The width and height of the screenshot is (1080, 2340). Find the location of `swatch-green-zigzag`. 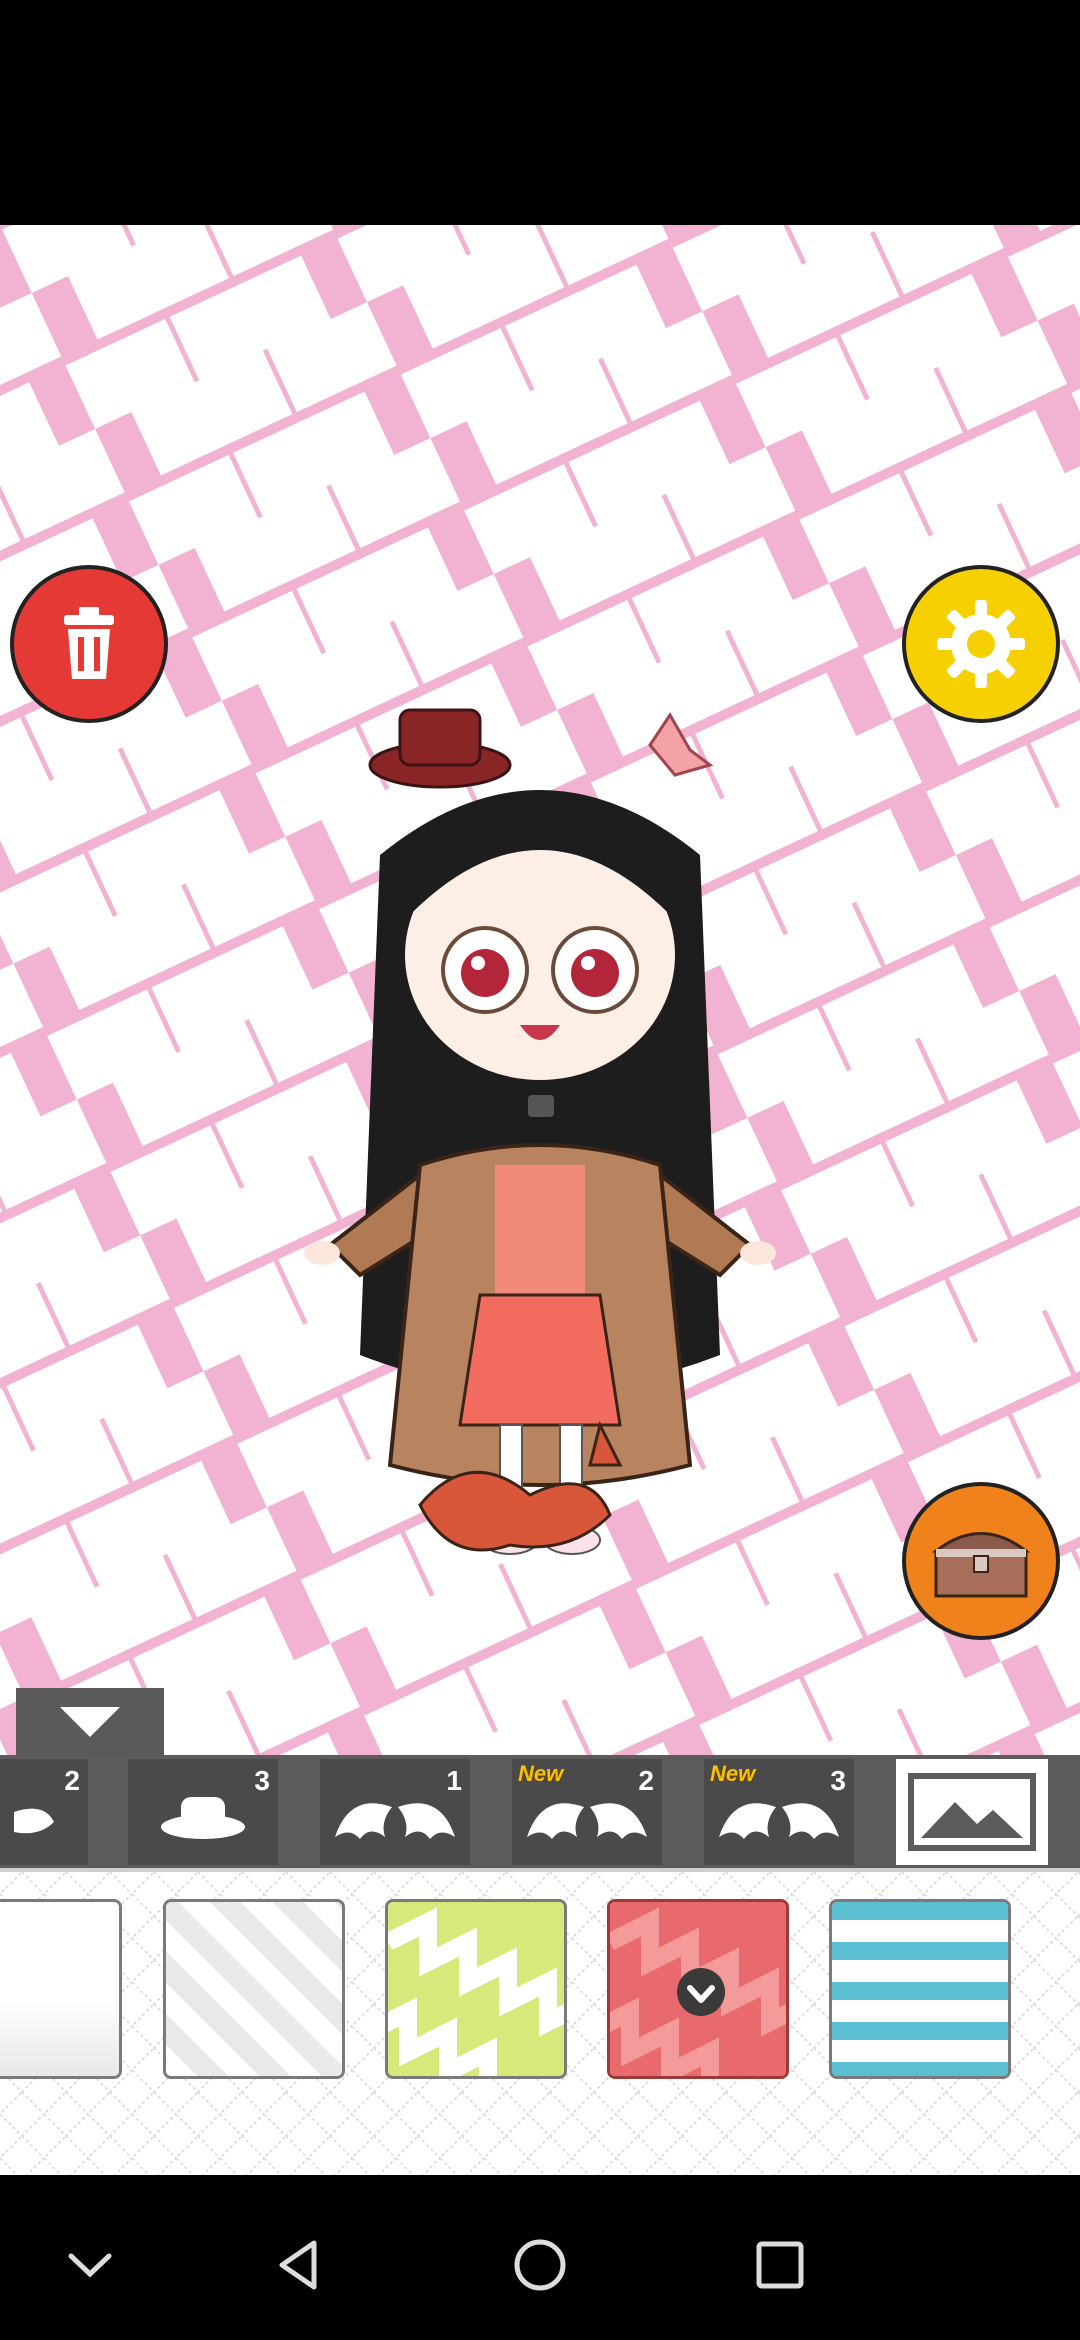

swatch-green-zigzag is located at coordinates (476, 1989).